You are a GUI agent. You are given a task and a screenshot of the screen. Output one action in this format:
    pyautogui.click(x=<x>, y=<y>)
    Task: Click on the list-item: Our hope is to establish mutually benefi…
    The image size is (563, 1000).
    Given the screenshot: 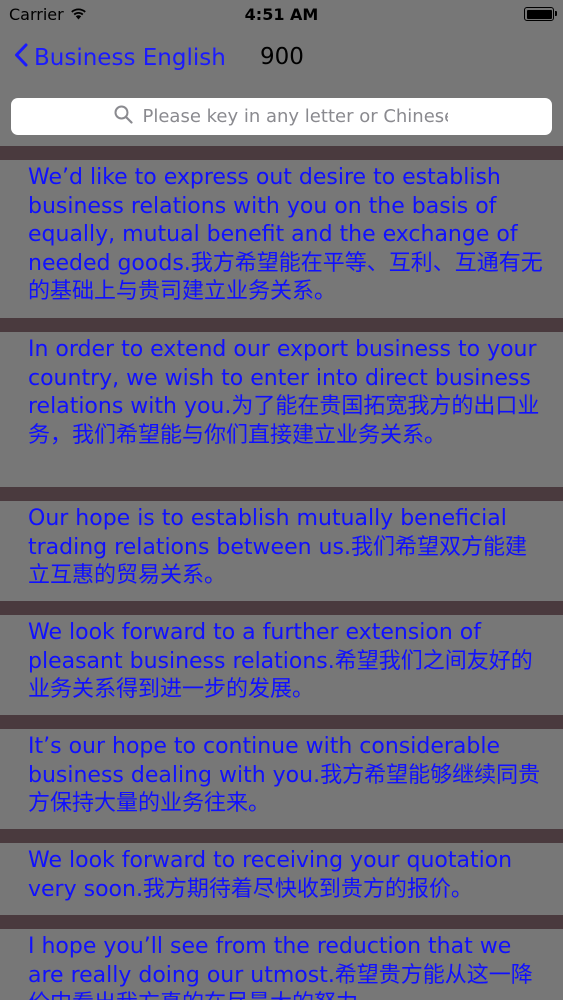 What is the action you would take?
    pyautogui.click(x=281, y=551)
    